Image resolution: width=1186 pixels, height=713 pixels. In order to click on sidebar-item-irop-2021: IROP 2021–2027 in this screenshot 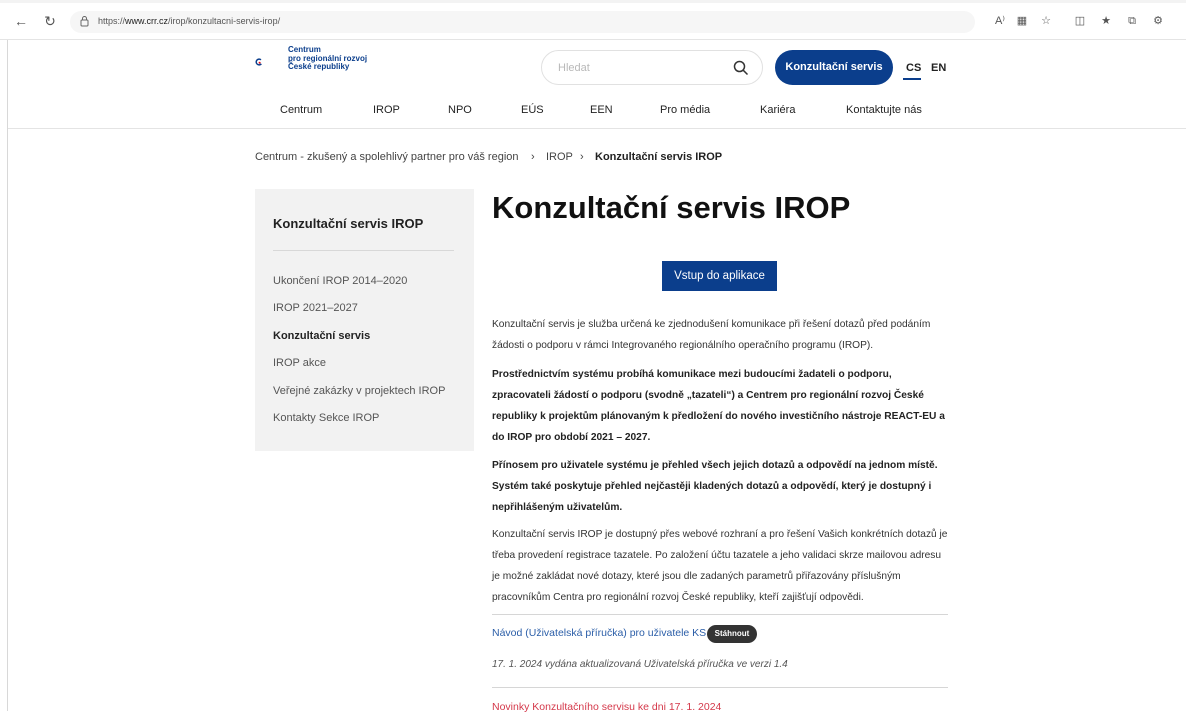, I will do `click(315, 308)`.